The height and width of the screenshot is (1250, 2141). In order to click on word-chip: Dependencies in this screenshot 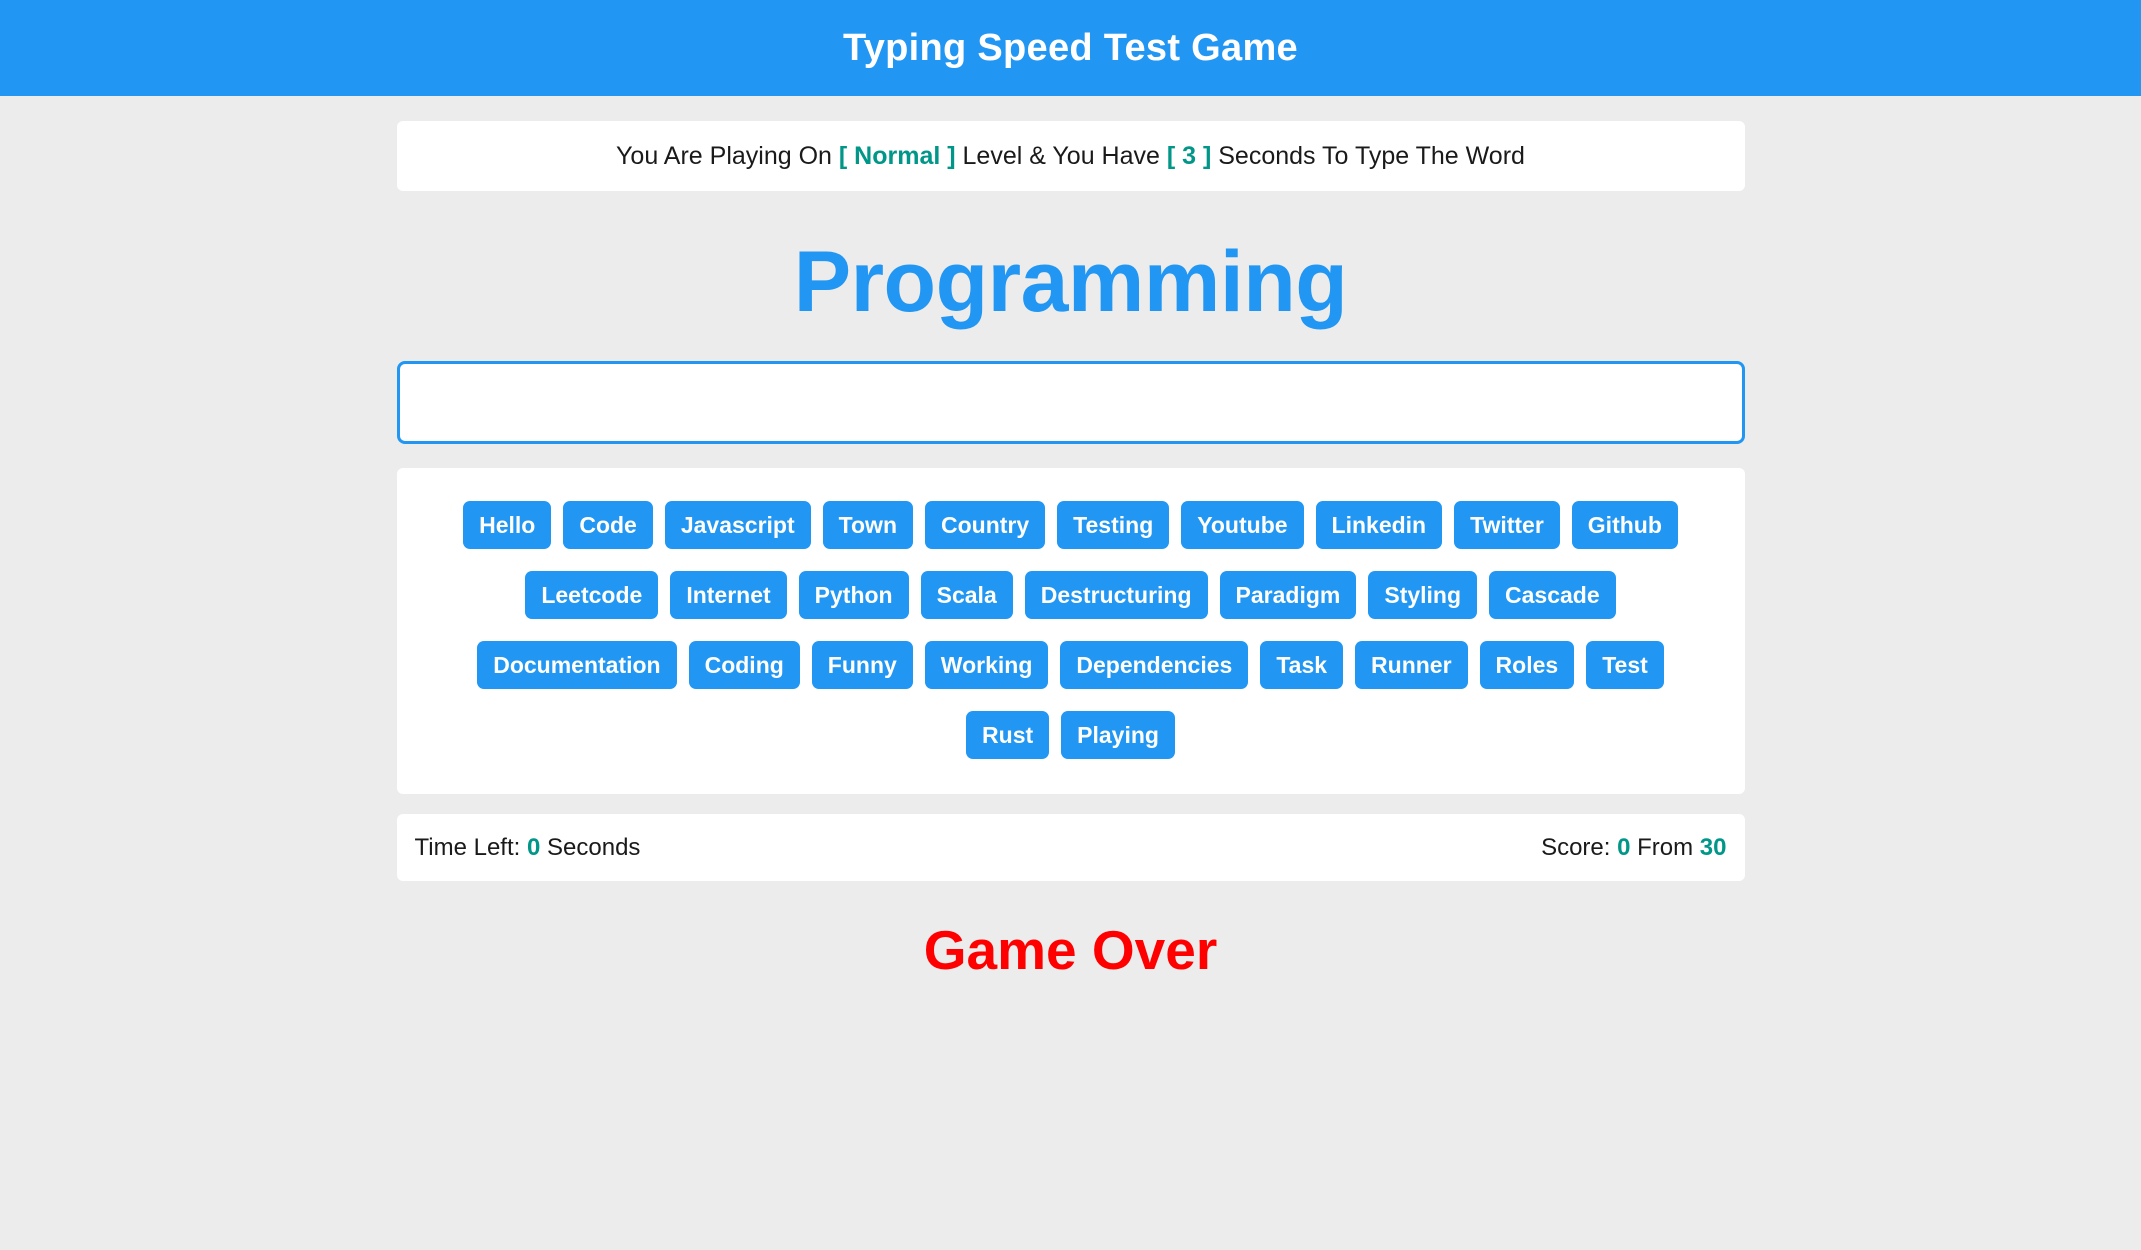, I will do `click(1154, 665)`.